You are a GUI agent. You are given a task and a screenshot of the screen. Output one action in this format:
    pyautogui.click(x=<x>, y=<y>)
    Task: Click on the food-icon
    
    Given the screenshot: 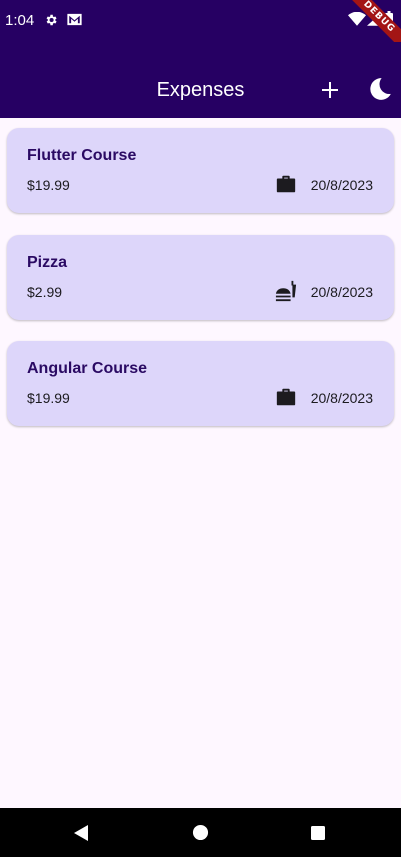 What is the action you would take?
    pyautogui.click(x=286, y=291)
    